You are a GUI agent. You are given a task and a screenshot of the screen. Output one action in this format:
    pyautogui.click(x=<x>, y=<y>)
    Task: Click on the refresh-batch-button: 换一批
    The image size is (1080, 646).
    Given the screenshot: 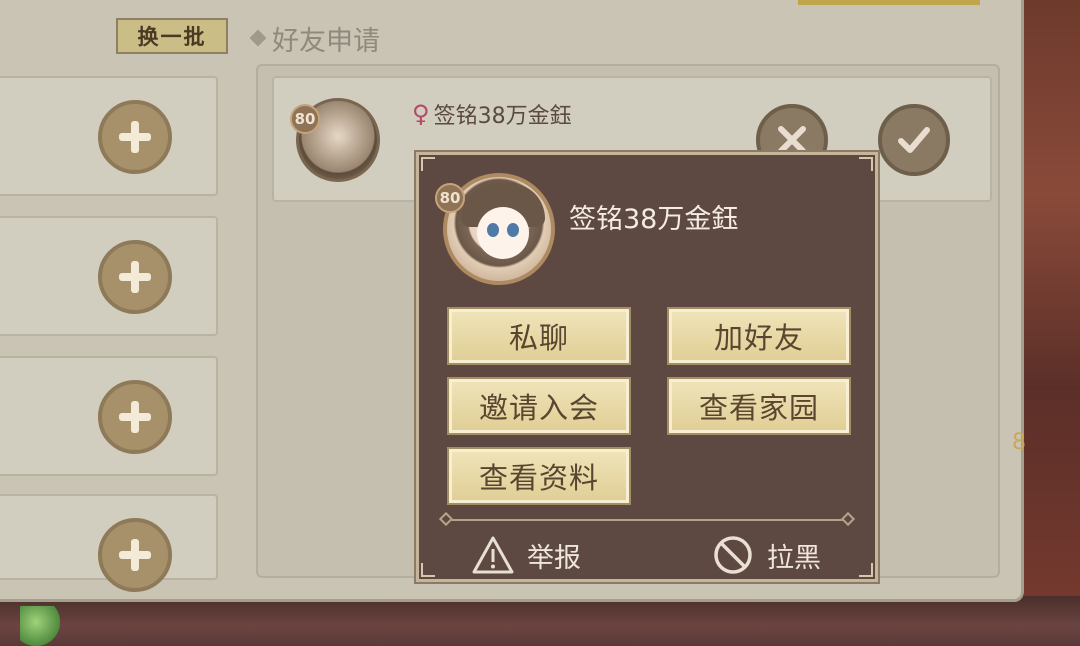 What is the action you would take?
    pyautogui.click(x=172, y=36)
    